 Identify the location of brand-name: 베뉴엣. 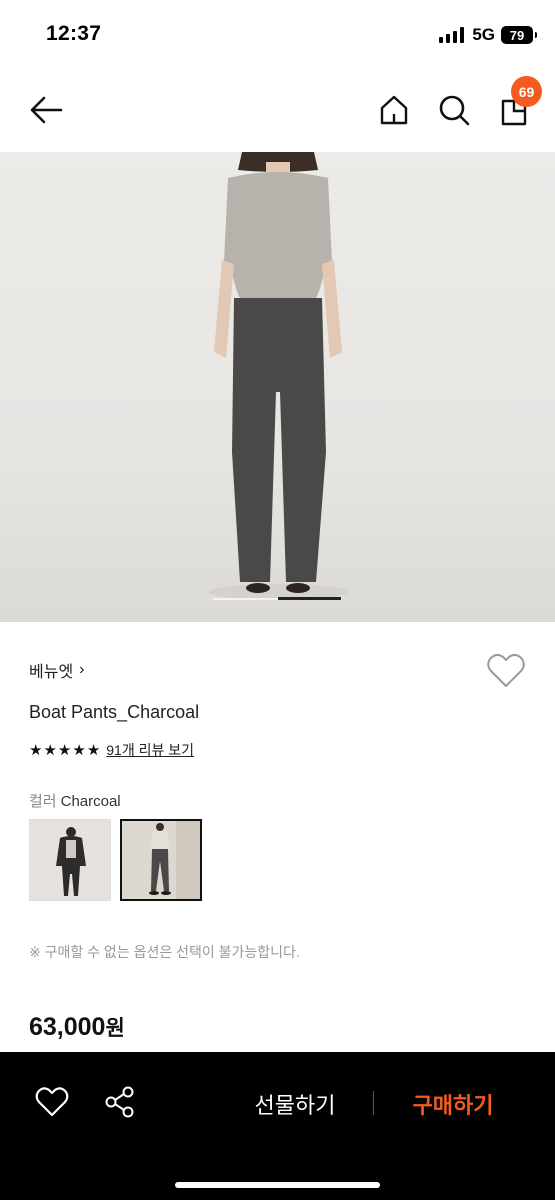
(51, 672).